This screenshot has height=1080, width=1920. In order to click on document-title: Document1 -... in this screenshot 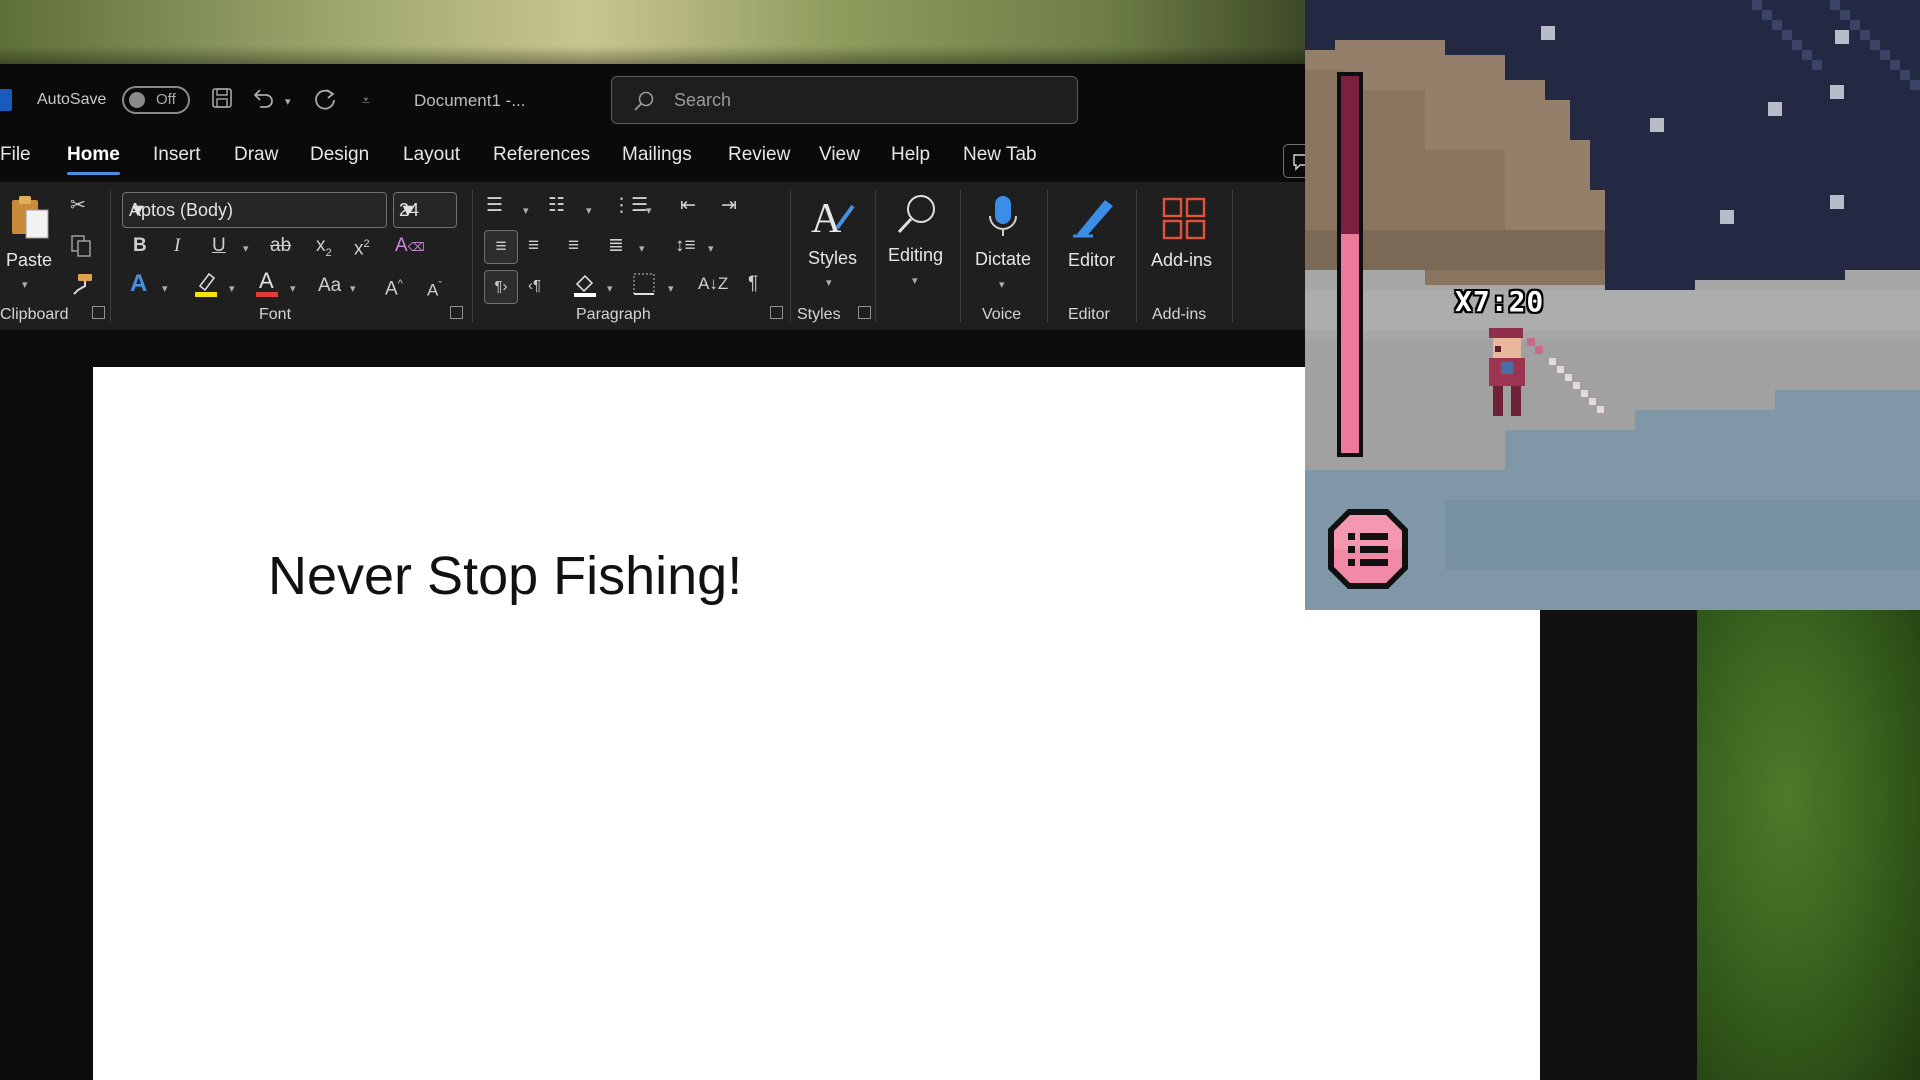, I will do `click(470, 101)`.